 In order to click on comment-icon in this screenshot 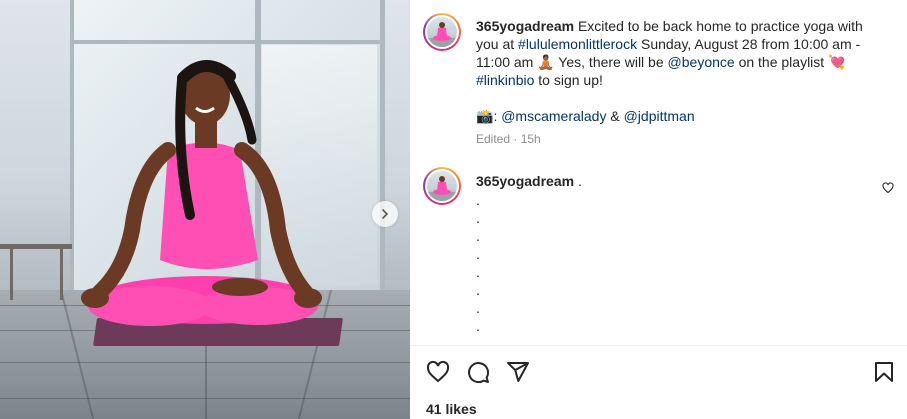, I will do `click(479, 373)`.